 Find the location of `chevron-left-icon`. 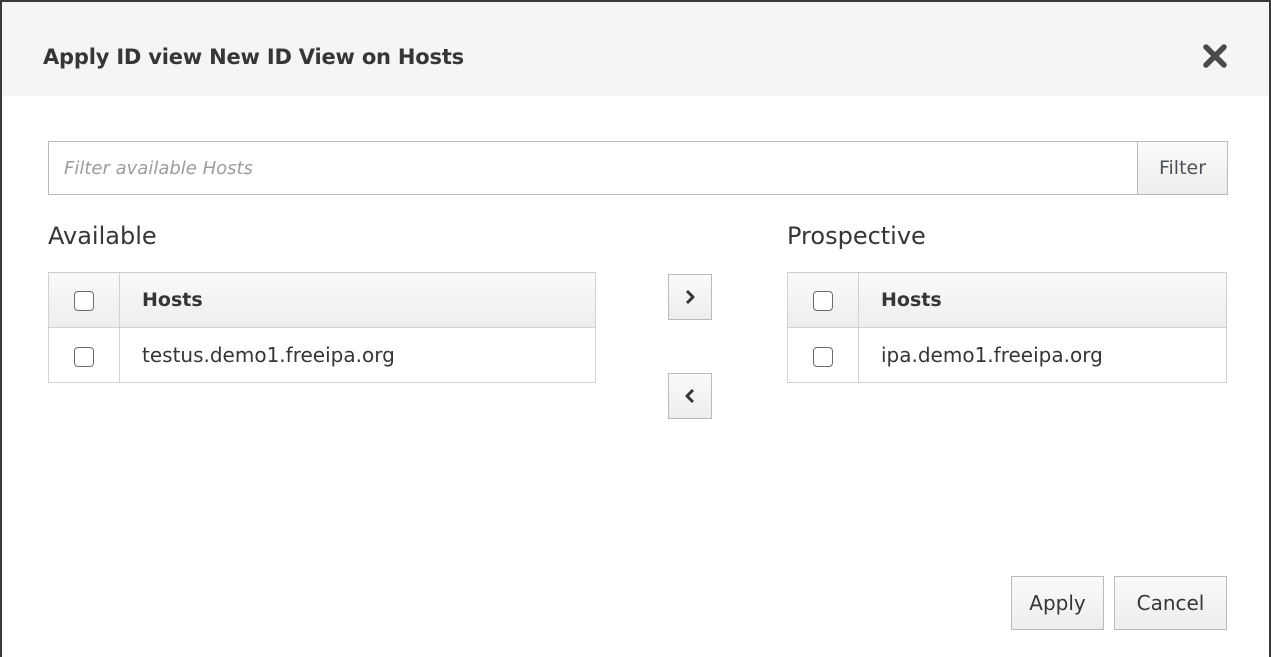

chevron-left-icon is located at coordinates (690, 396).